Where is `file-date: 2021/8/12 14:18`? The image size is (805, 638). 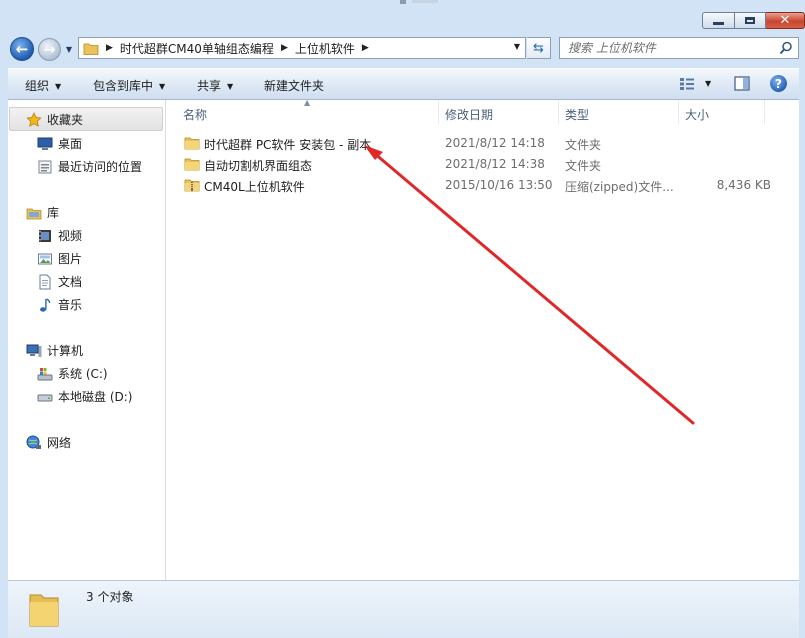
file-date: 2021/8/12 14:18 is located at coordinates (495, 143).